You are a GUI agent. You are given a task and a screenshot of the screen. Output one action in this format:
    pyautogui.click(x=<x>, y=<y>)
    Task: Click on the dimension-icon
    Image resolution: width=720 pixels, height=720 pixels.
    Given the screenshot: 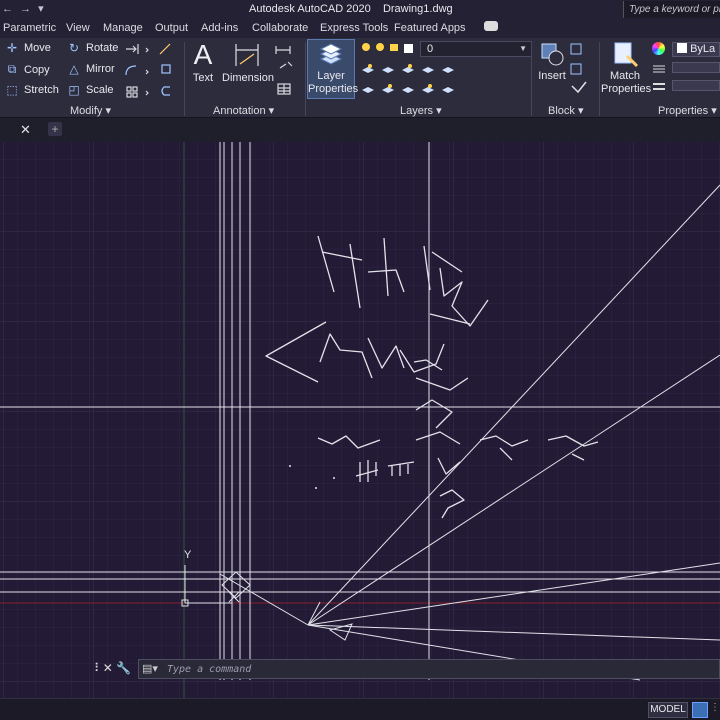 What is the action you would take?
    pyautogui.click(x=247, y=55)
    